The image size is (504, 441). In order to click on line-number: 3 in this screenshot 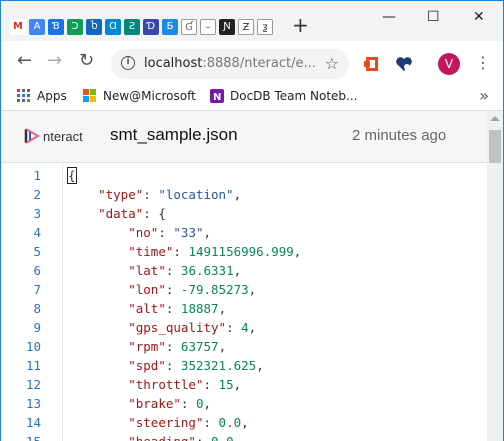, I will do `click(37, 213)`.